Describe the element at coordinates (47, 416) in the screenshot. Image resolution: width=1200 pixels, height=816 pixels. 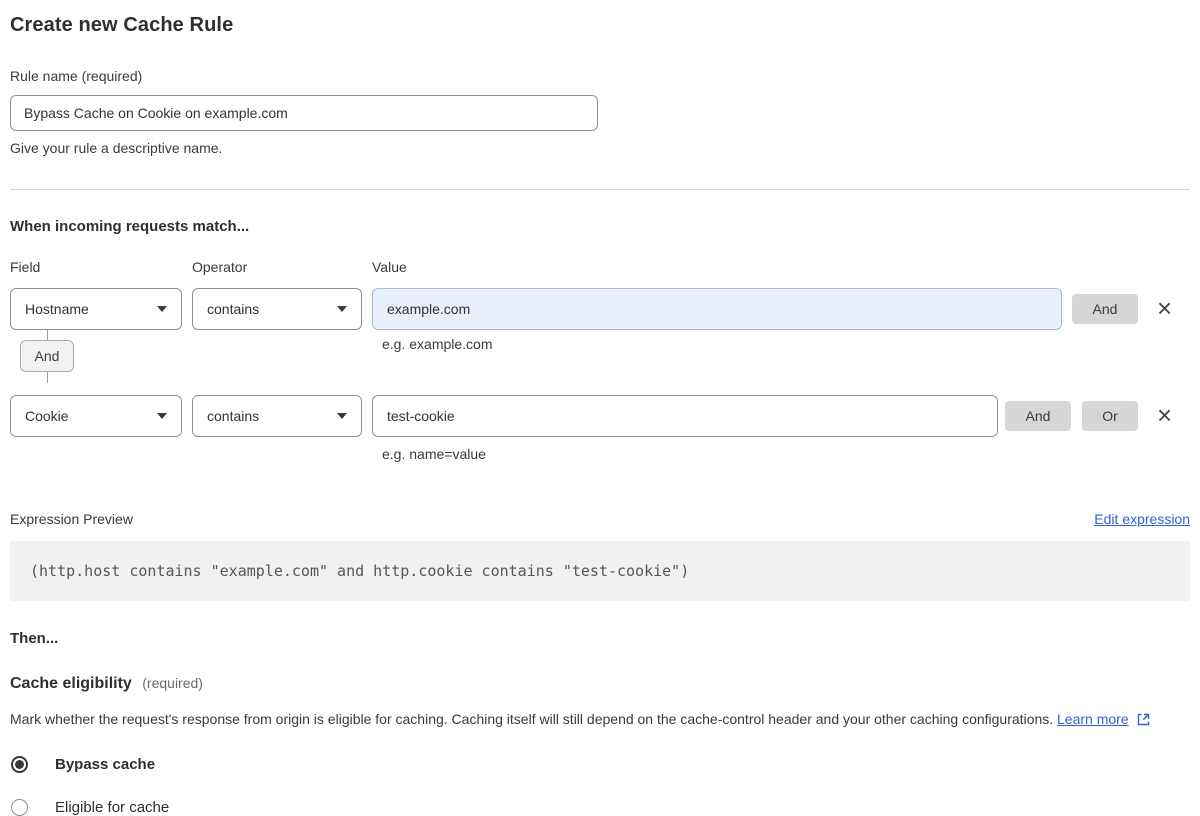
I see `field-select-value: Cookie` at that location.